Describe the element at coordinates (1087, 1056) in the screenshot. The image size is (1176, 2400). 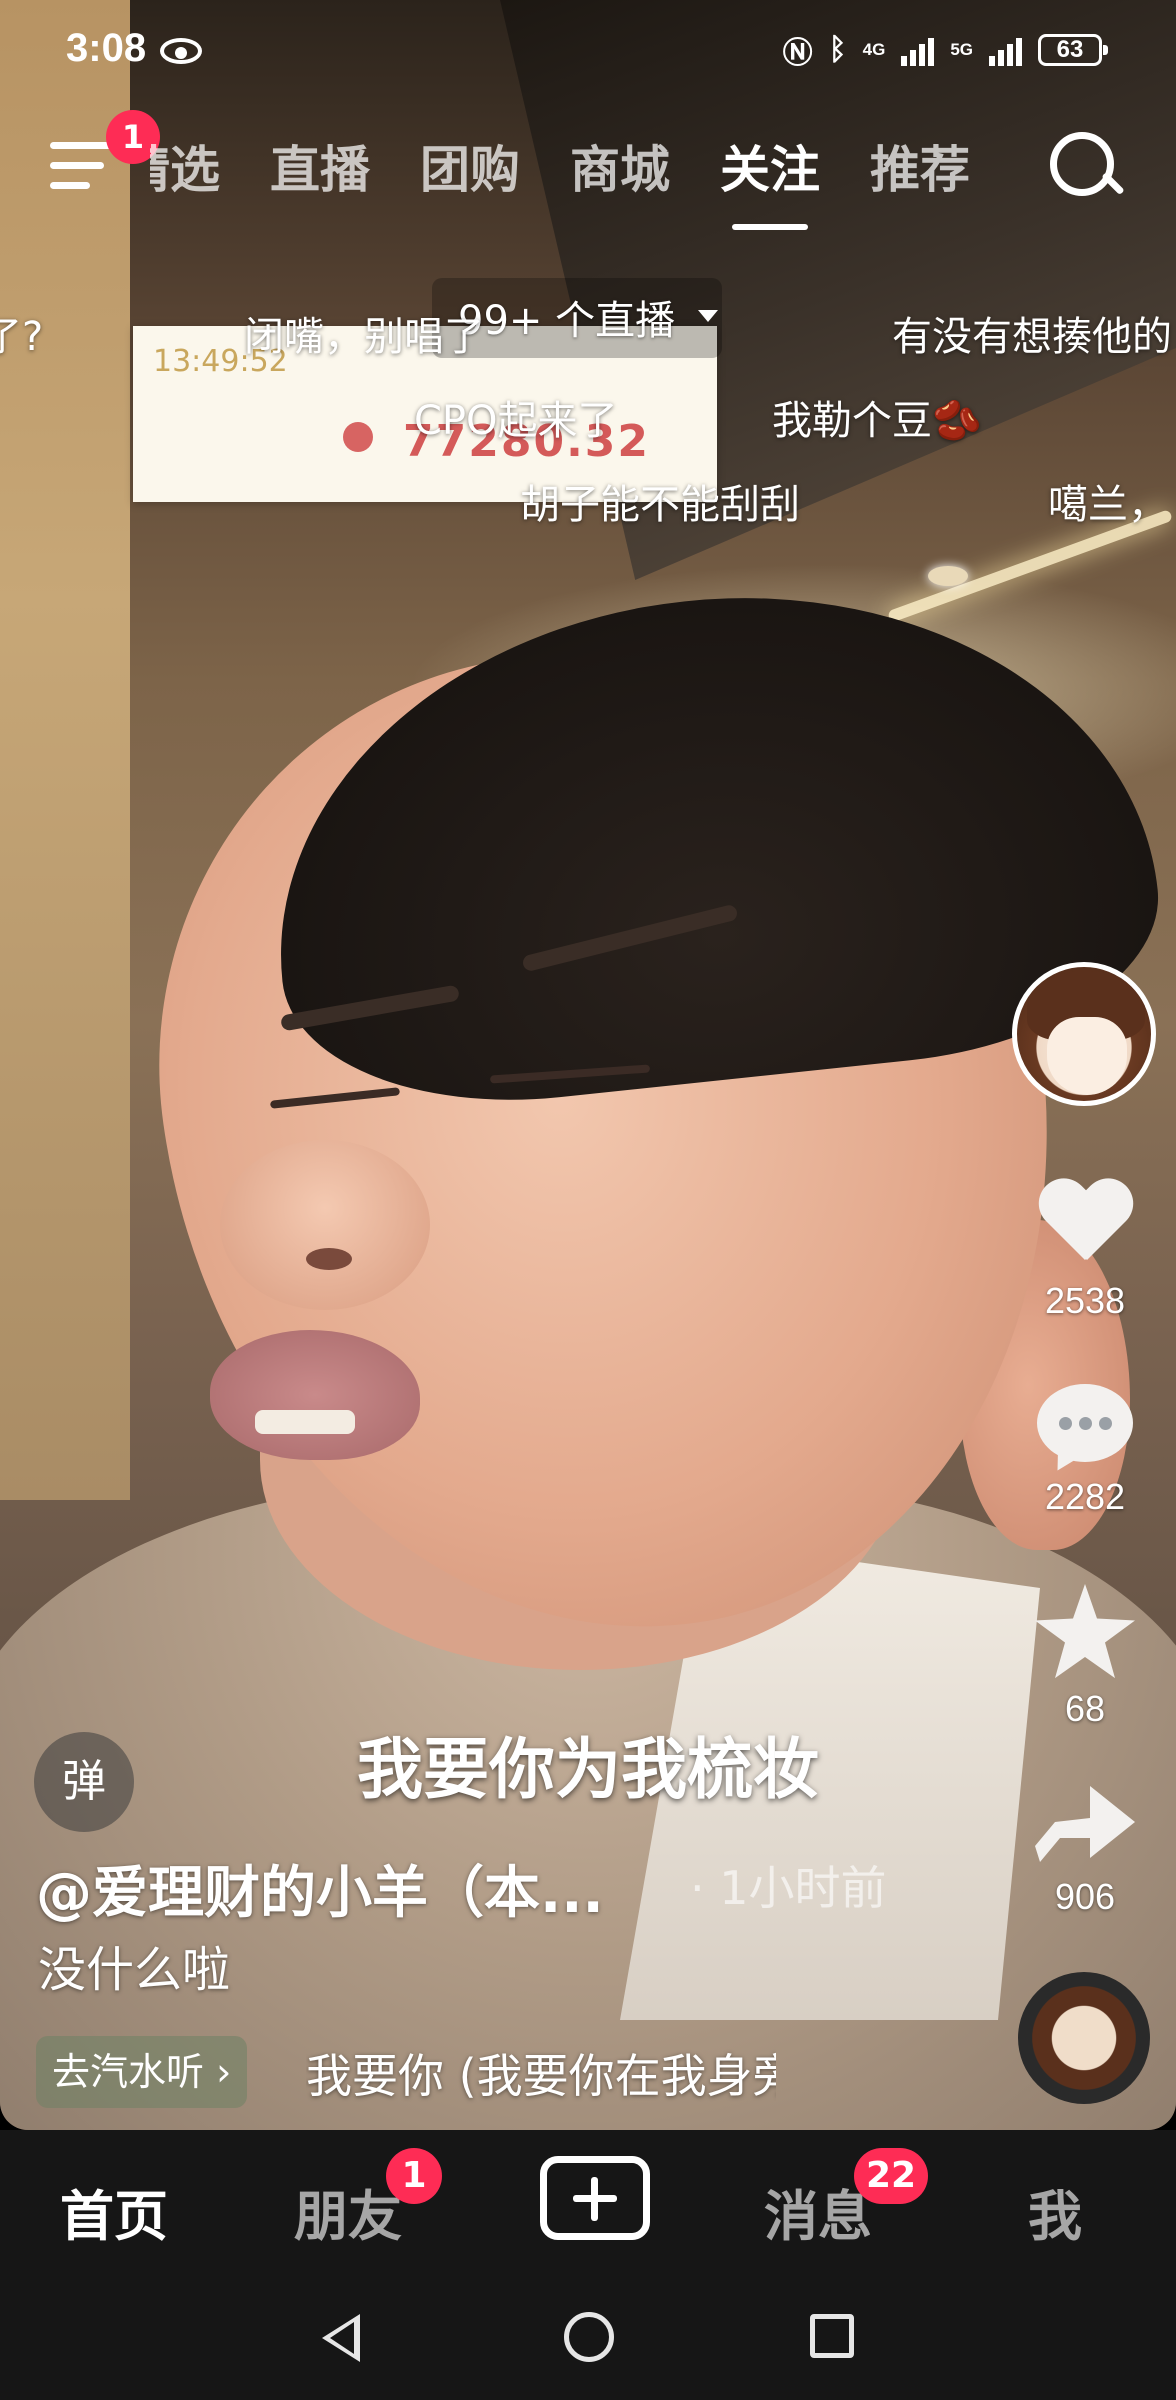
I see `avatar-face` at that location.